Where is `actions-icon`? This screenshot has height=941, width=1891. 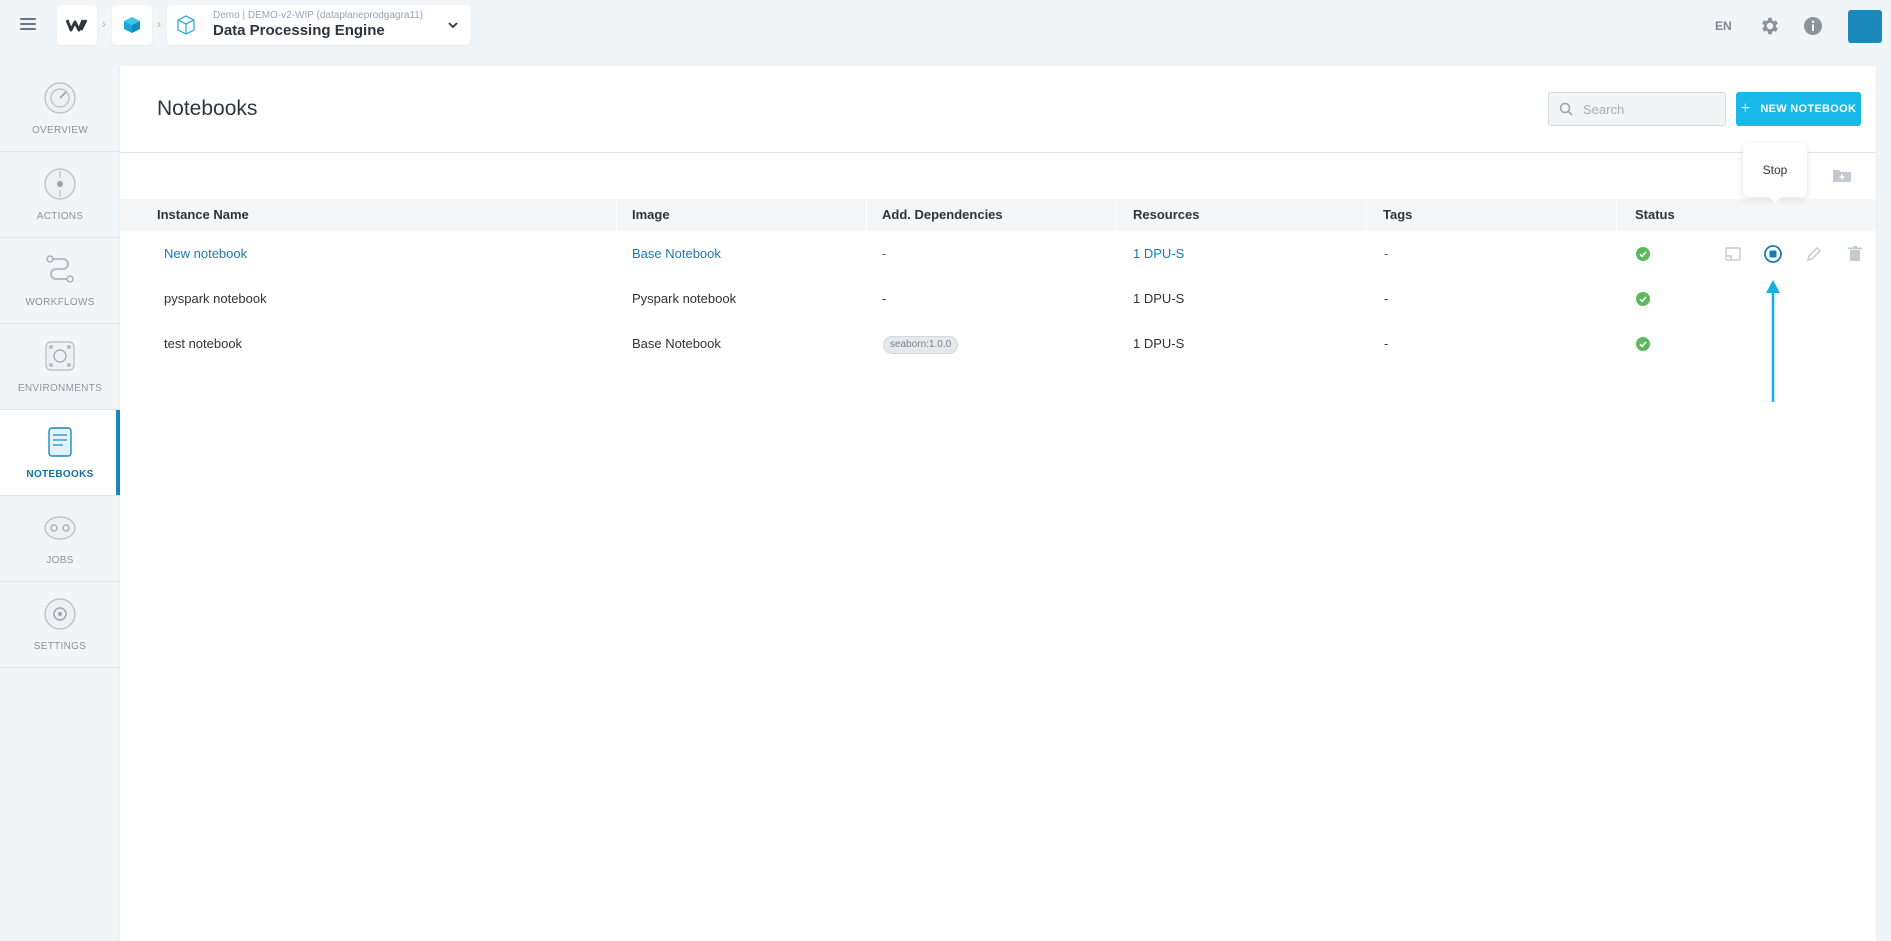 actions-icon is located at coordinates (60, 184).